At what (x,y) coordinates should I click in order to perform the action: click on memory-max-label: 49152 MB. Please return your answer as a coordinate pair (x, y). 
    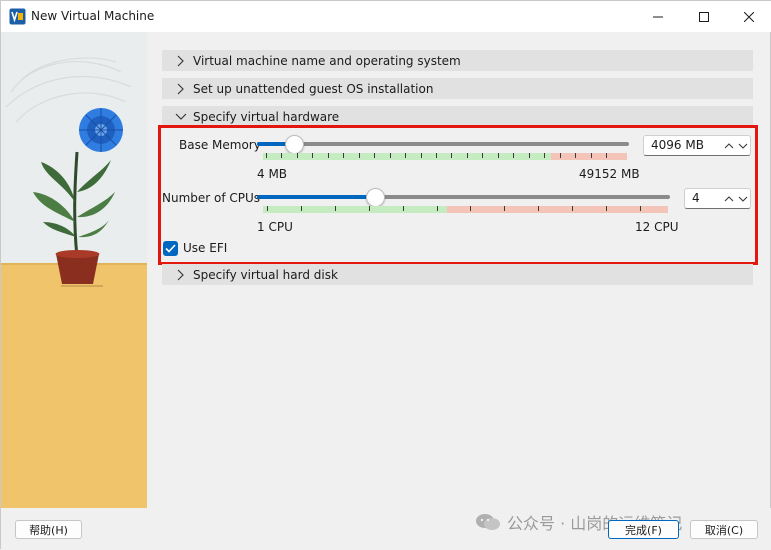
    Looking at the image, I should click on (609, 174).